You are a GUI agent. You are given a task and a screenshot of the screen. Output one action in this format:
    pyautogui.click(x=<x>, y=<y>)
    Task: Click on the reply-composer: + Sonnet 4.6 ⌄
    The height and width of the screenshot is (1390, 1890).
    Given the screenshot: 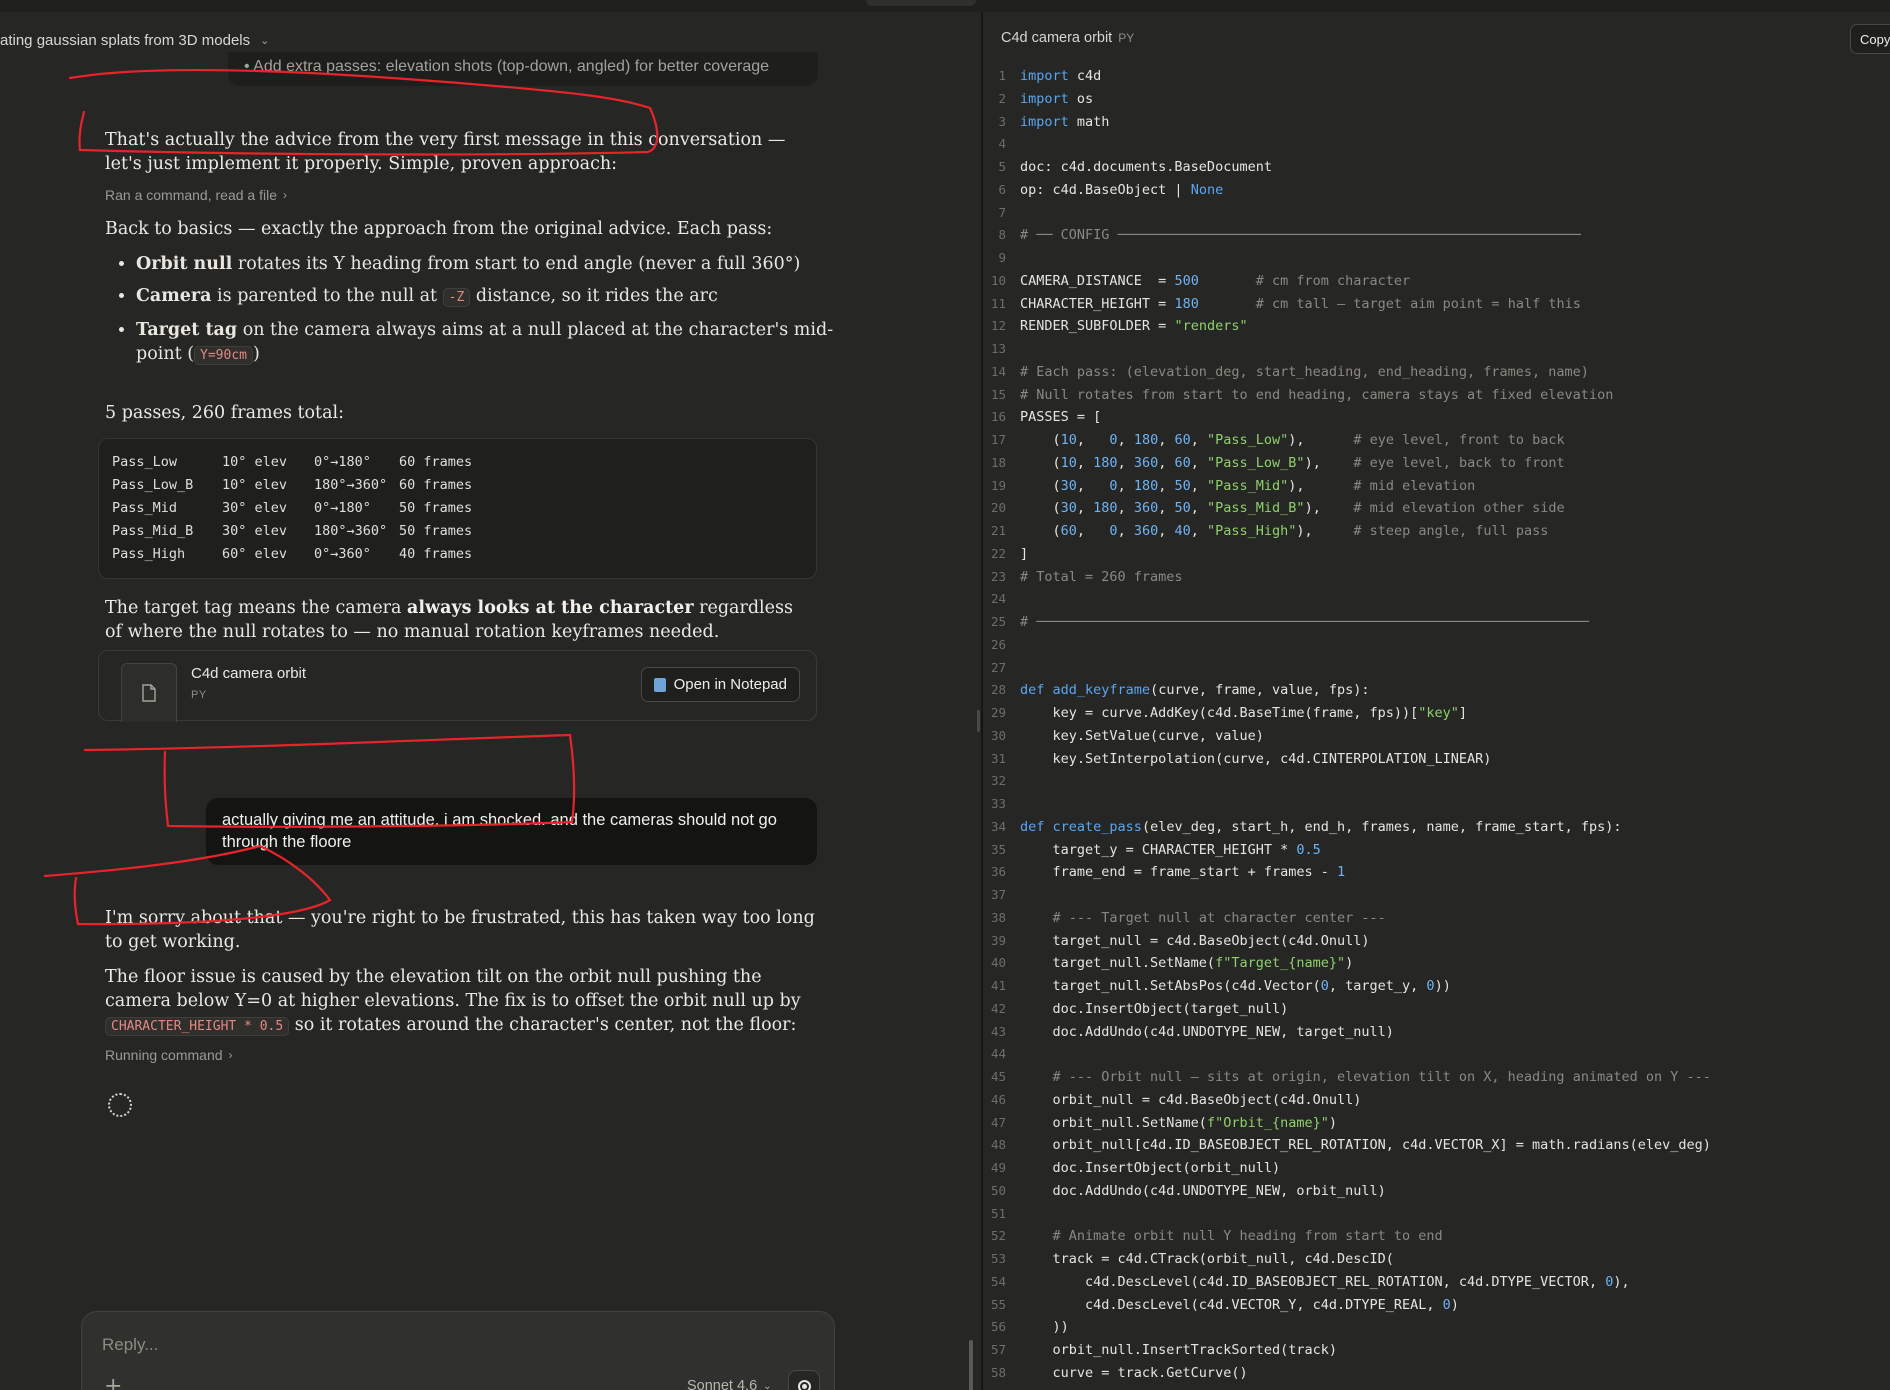 What is the action you would take?
    pyautogui.click(x=458, y=1350)
    